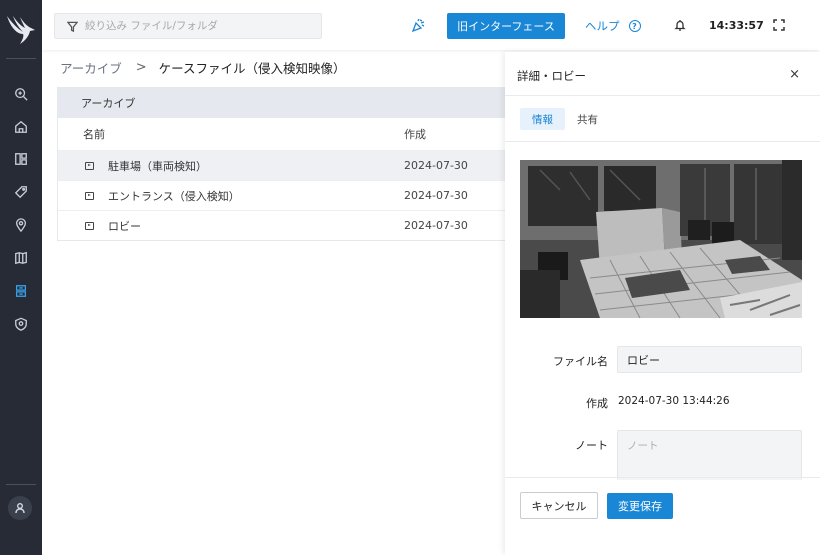  I want to click on breadcrumb: アーカイブ > ケースファイル（侵入検知映像）, so click(203, 67).